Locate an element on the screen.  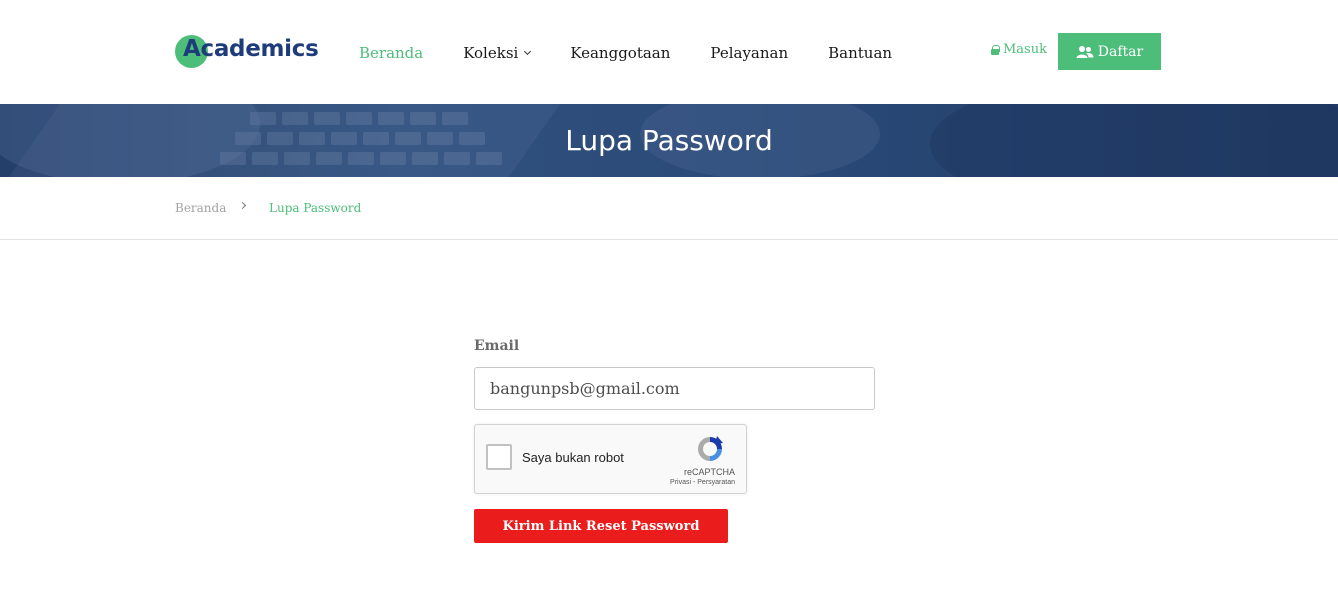
nav-item-label: Koleksi is located at coordinates (491, 53).